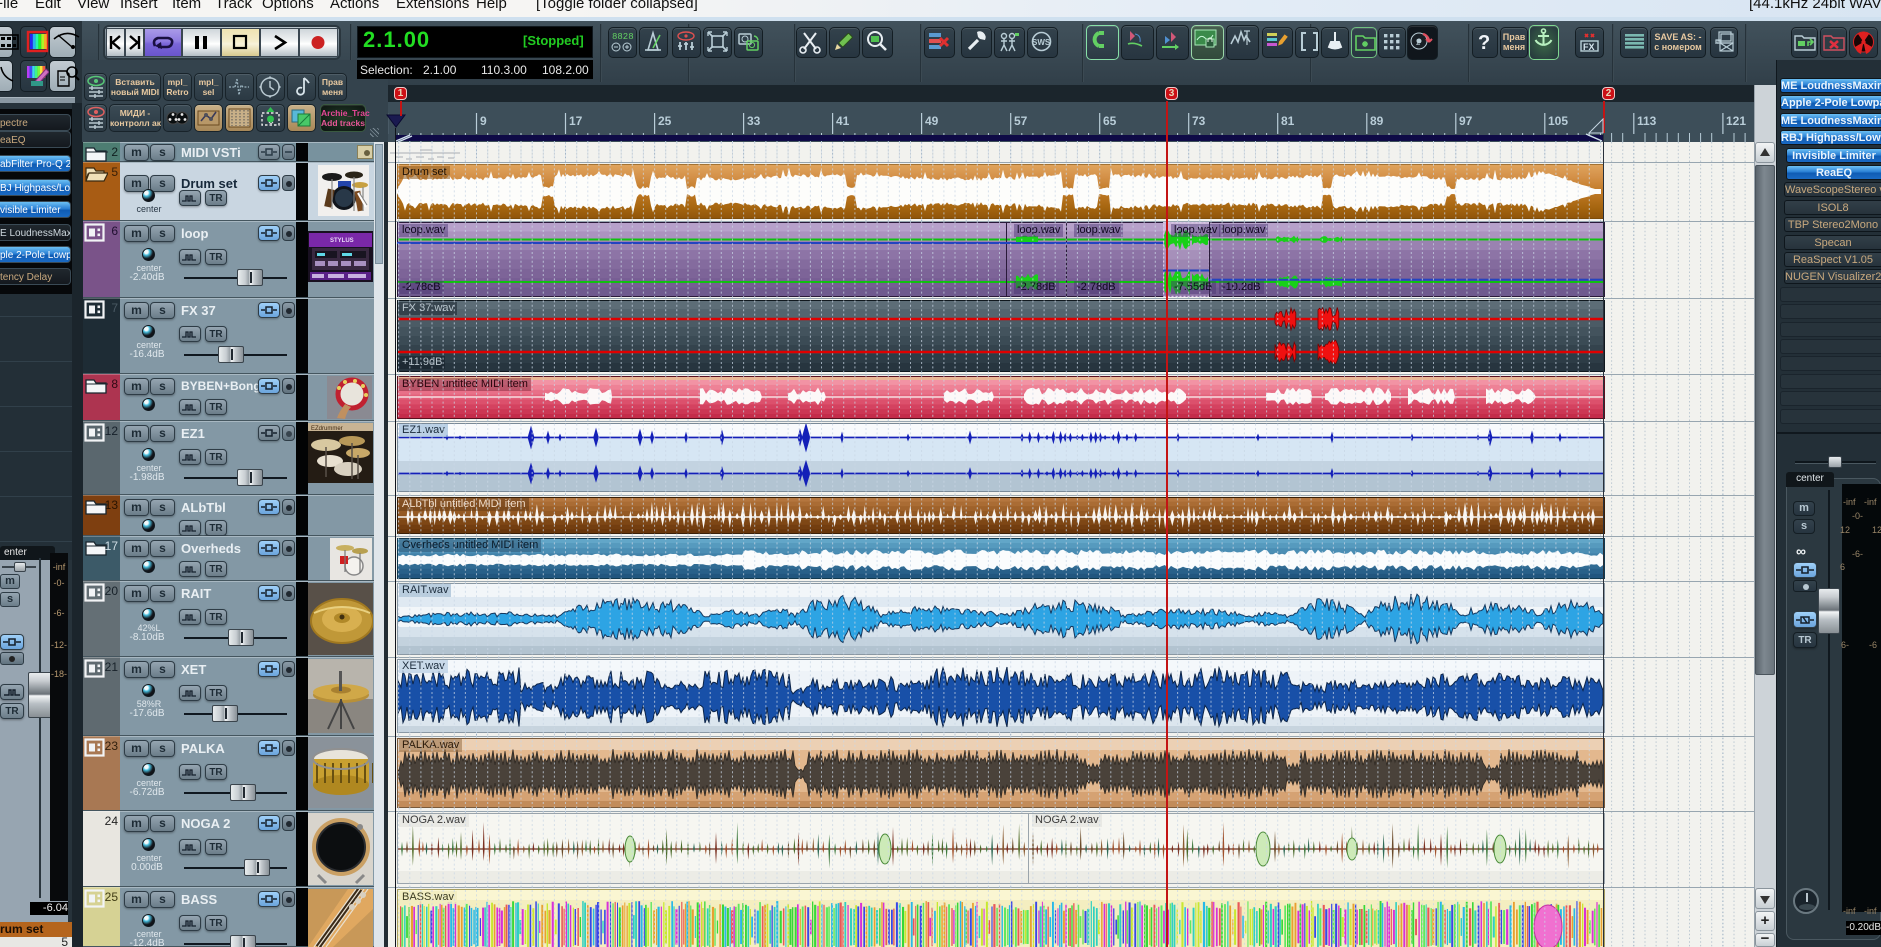  What do you see at coordinates (623, 37) in the screenshot?
I see `svg-text: 8828` at bounding box center [623, 37].